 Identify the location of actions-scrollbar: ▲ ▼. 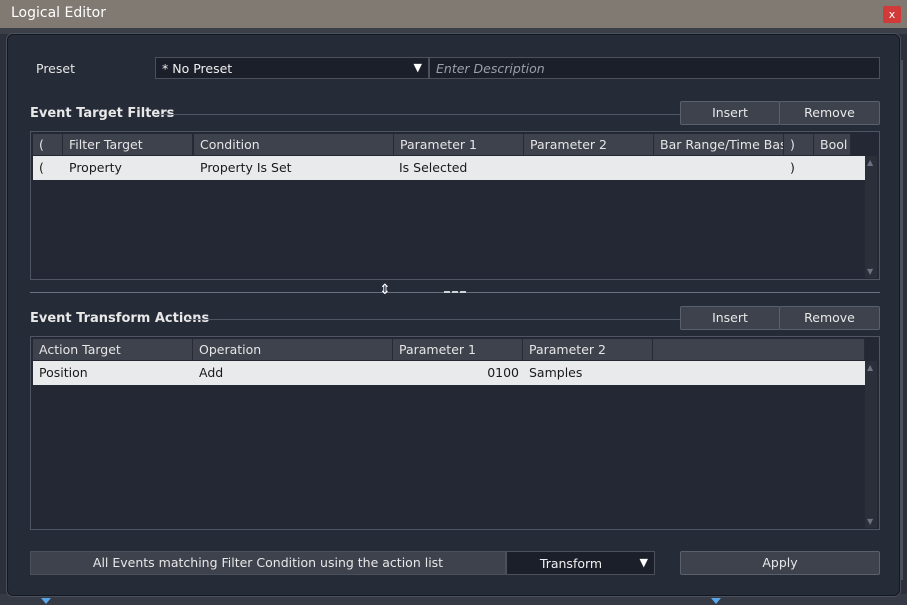
(871, 444).